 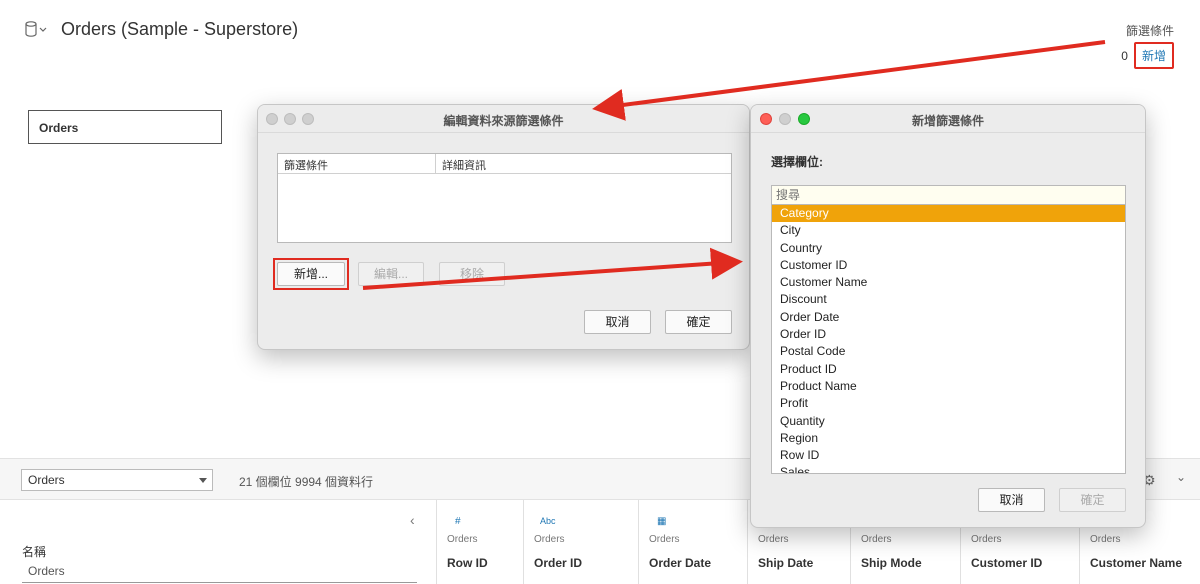 I want to click on filter-column-header: 篩選條件, so click(x=357, y=163).